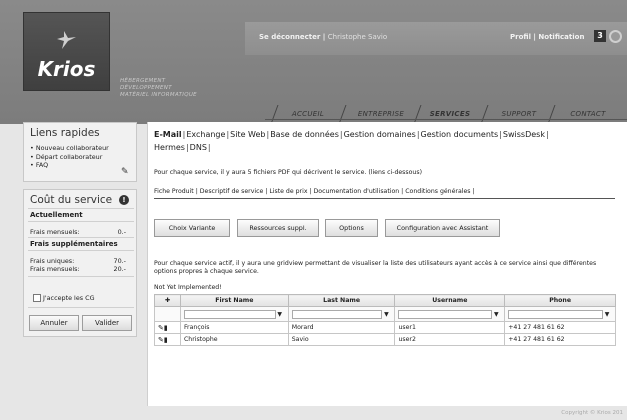 Image resolution: width=627 pixels, height=420 pixels. What do you see at coordinates (341, 300) in the screenshot?
I see `col-last-name: Last Name` at bounding box center [341, 300].